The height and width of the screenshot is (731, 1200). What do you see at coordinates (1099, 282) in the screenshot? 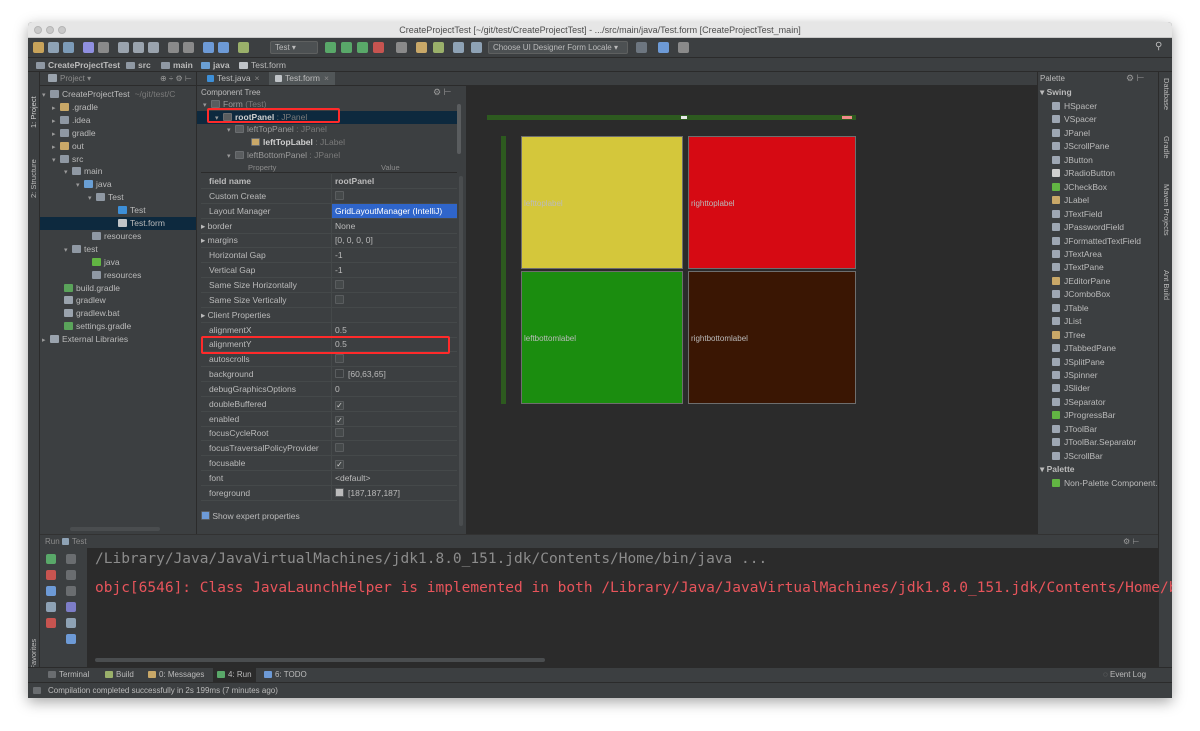
I see `palette-item: JEditorPane` at bounding box center [1099, 282].